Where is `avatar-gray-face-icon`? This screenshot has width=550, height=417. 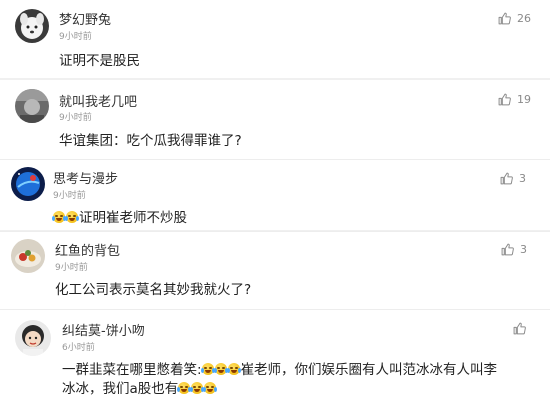 avatar-gray-face-icon is located at coordinates (32, 106).